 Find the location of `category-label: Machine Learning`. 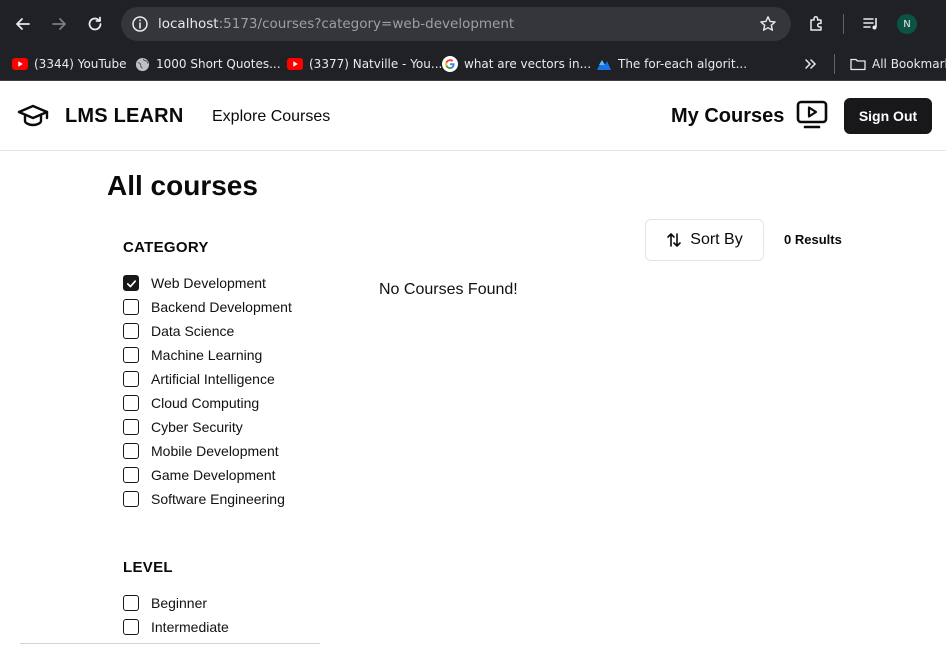

category-label: Machine Learning is located at coordinates (207, 355).